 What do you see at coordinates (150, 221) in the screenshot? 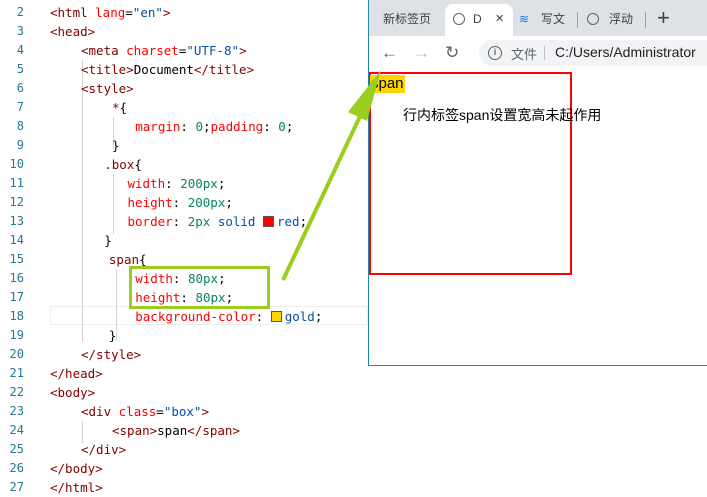
I see `code-token: border` at bounding box center [150, 221].